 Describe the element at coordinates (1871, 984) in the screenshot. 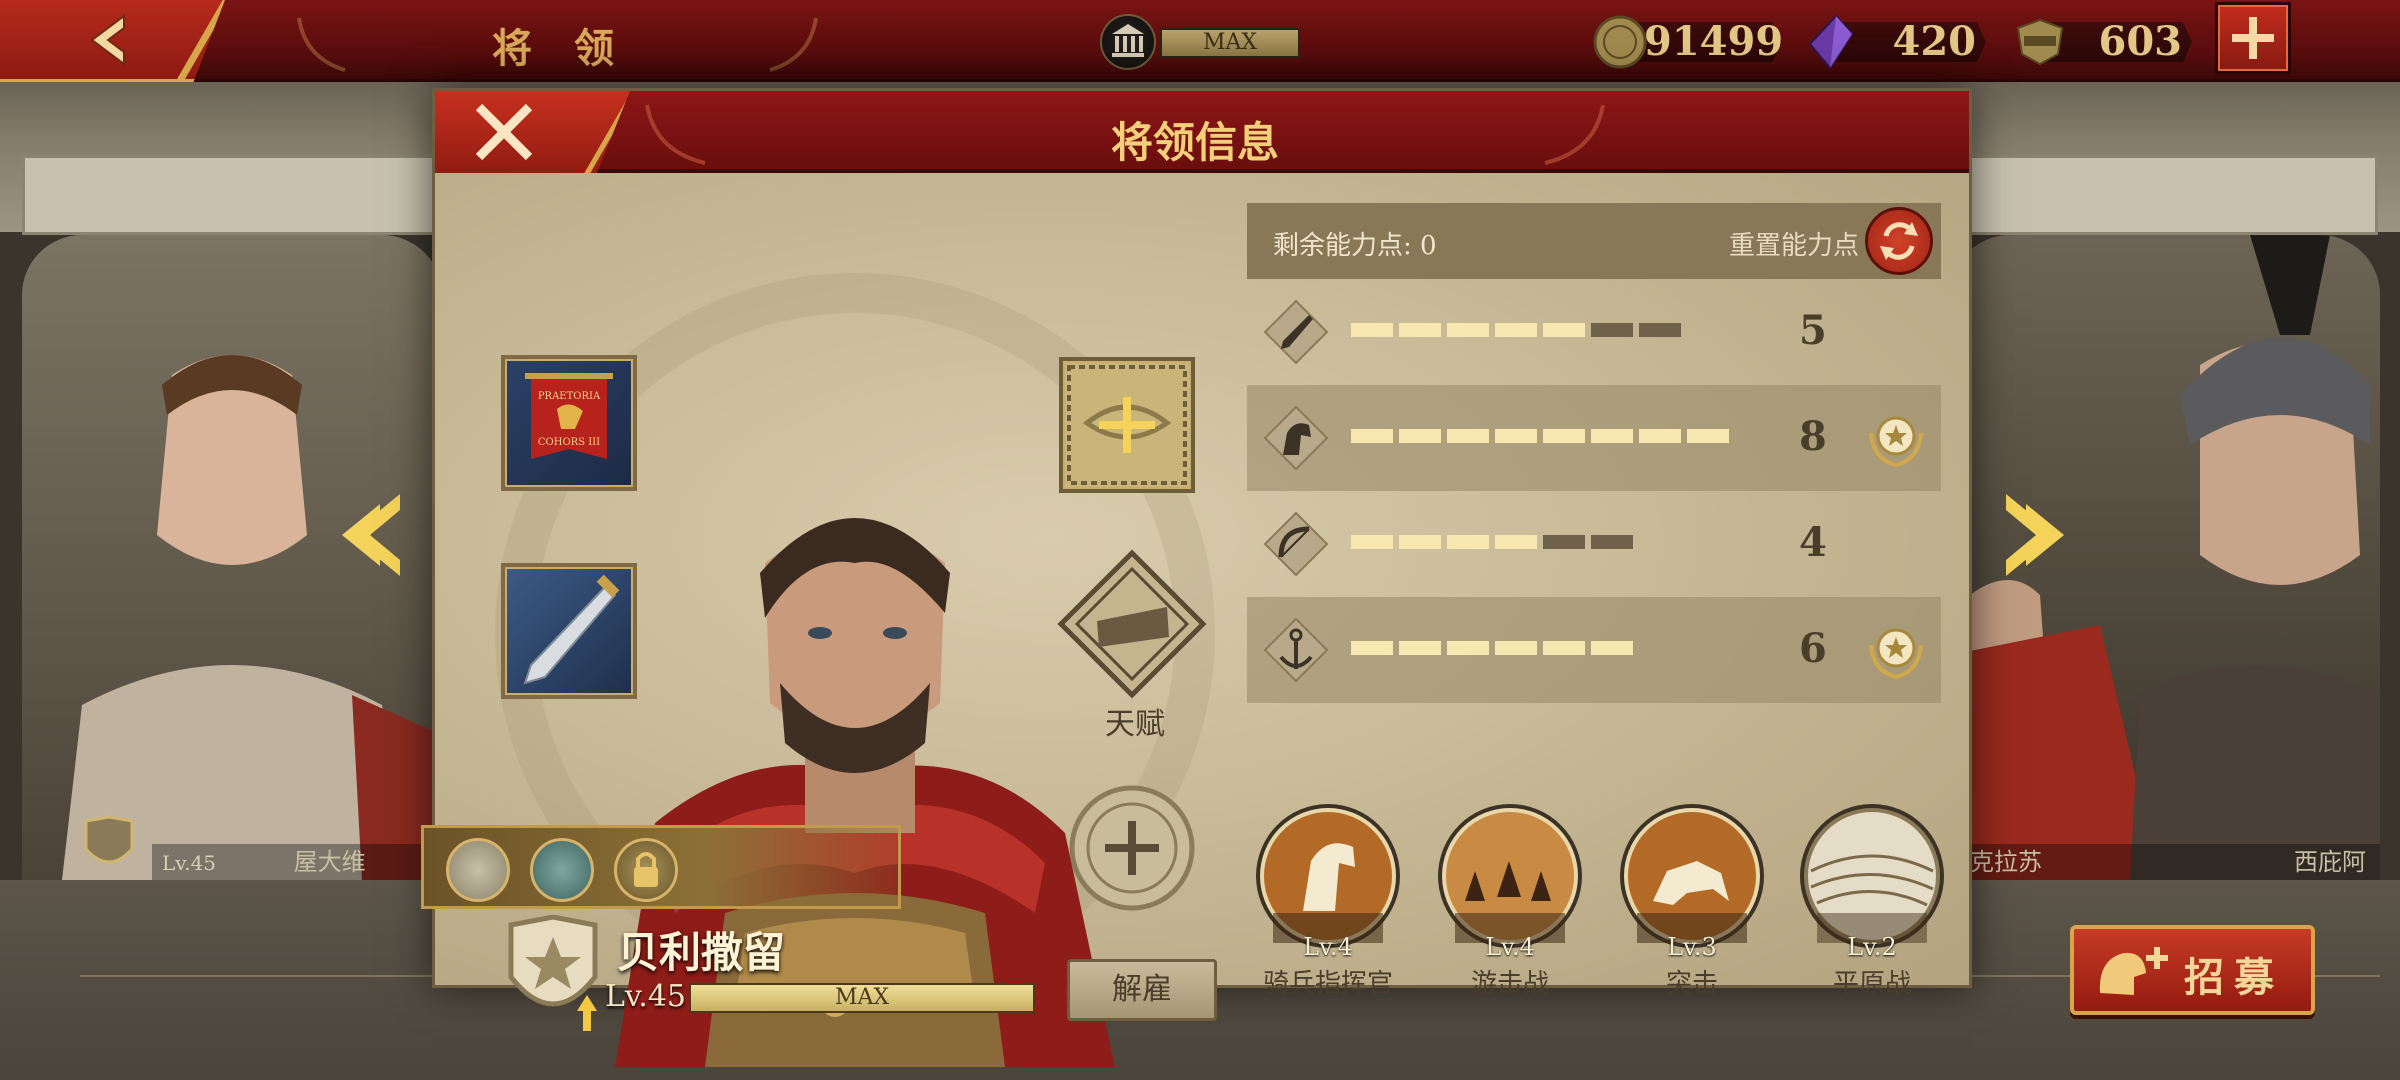

I see `skill-name: 平原战` at that location.